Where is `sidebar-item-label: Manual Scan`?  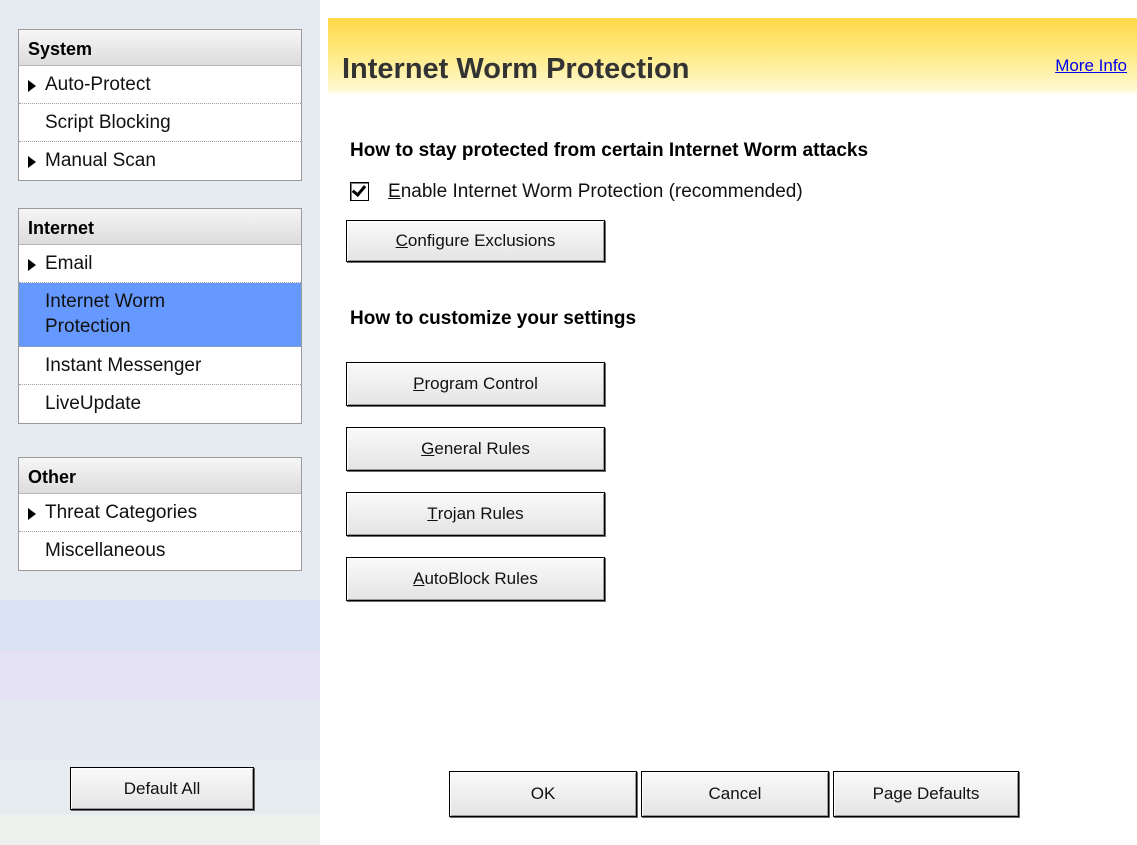
sidebar-item-label: Manual Scan is located at coordinates (100, 160).